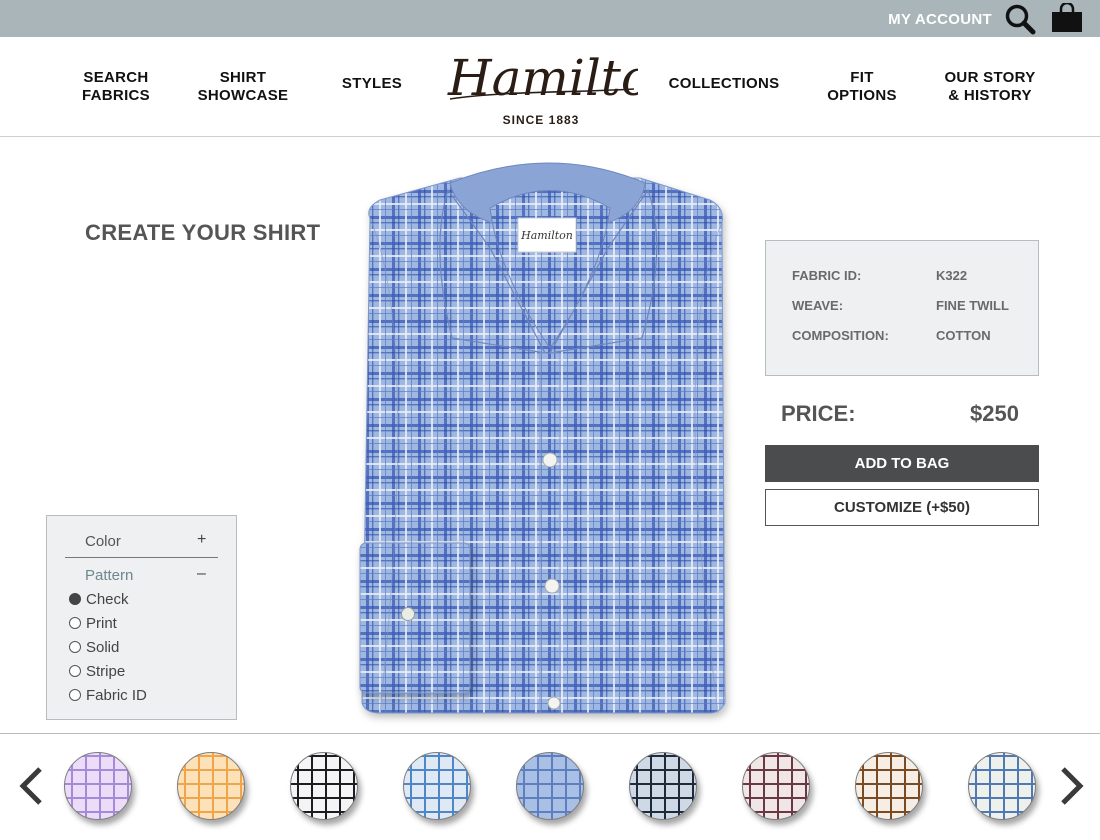 The height and width of the screenshot is (840, 1100). I want to click on nav-label-line: SHIRT, so click(243, 77).